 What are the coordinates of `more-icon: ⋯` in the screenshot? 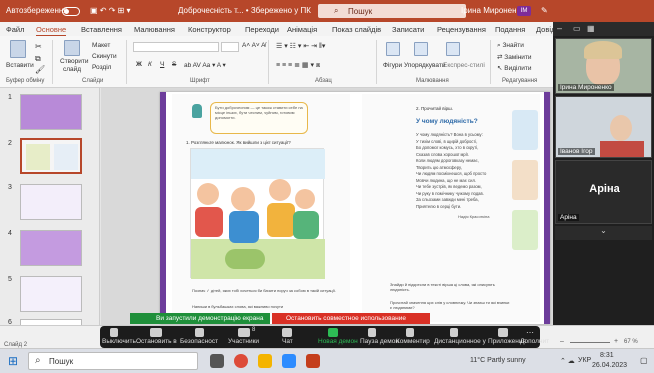 It's located at (530, 332).